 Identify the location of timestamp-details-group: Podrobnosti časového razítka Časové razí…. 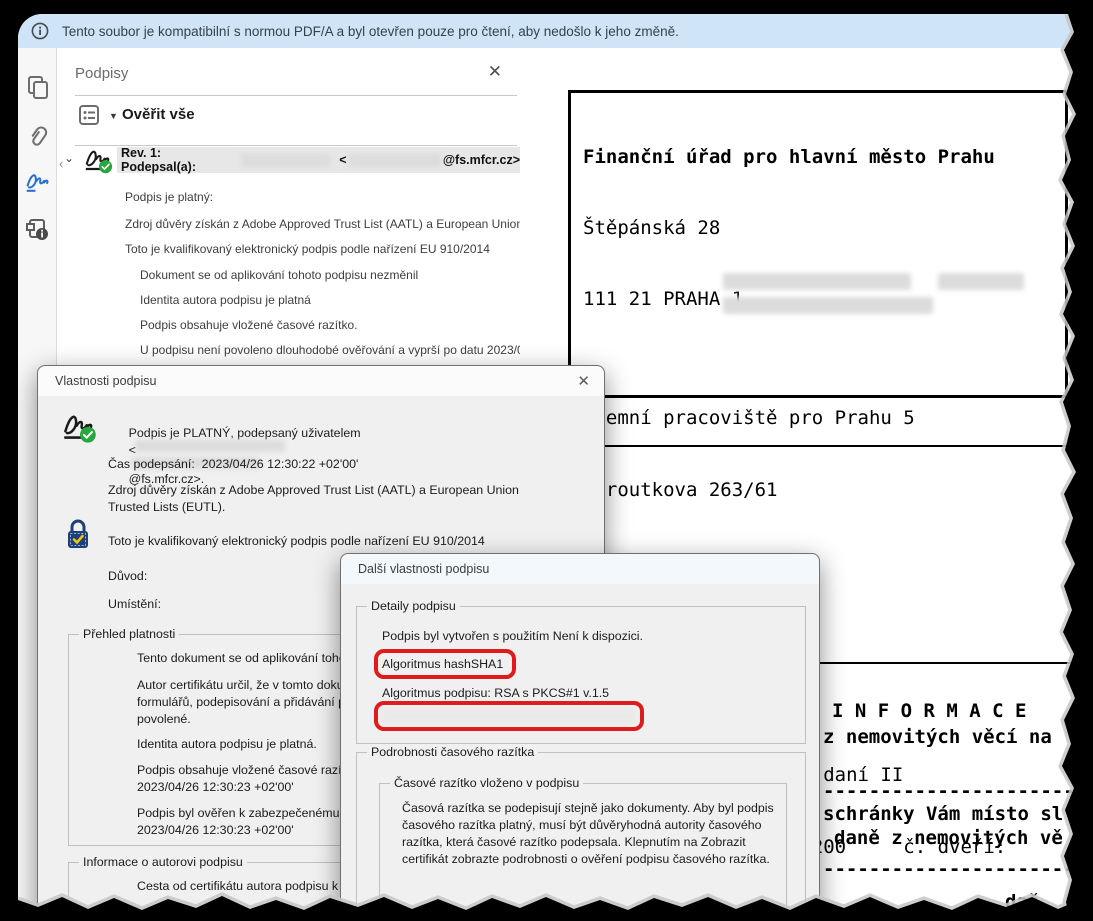
(581, 832).